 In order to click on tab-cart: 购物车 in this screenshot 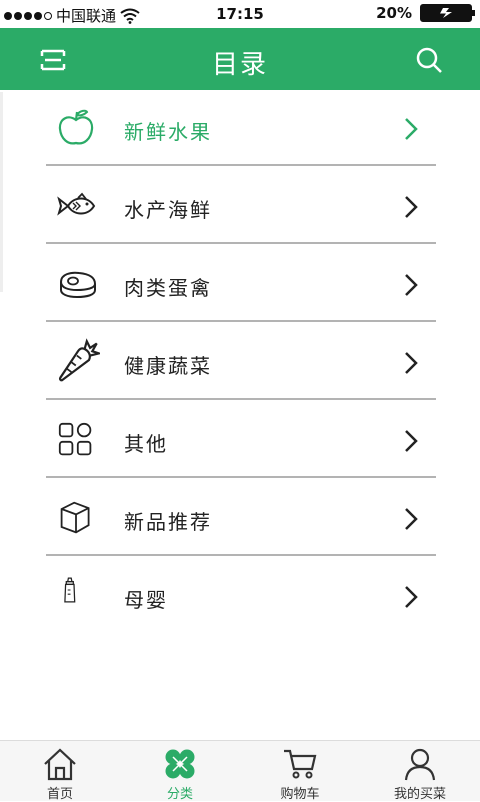, I will do `click(300, 771)`.